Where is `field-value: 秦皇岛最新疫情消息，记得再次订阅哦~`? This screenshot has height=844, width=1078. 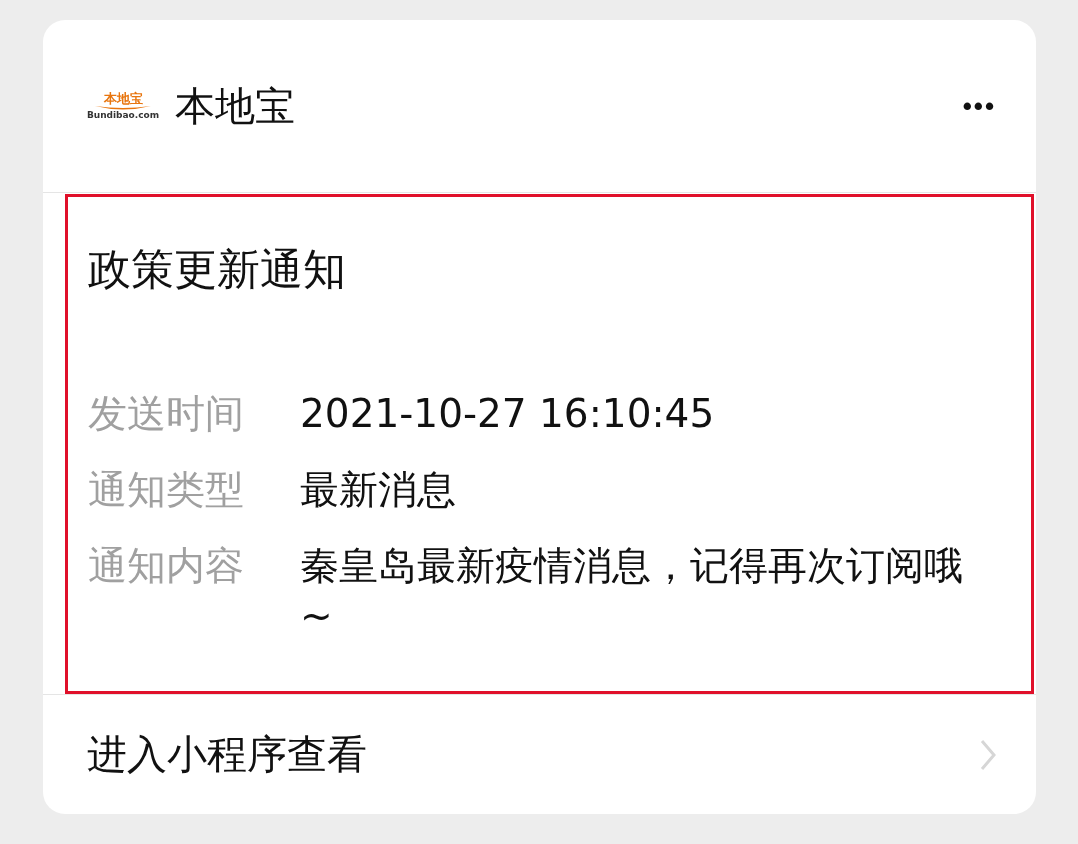
field-value: 秦皇岛最新疫情消息，记得再次订阅哦~ is located at coordinates (632, 591).